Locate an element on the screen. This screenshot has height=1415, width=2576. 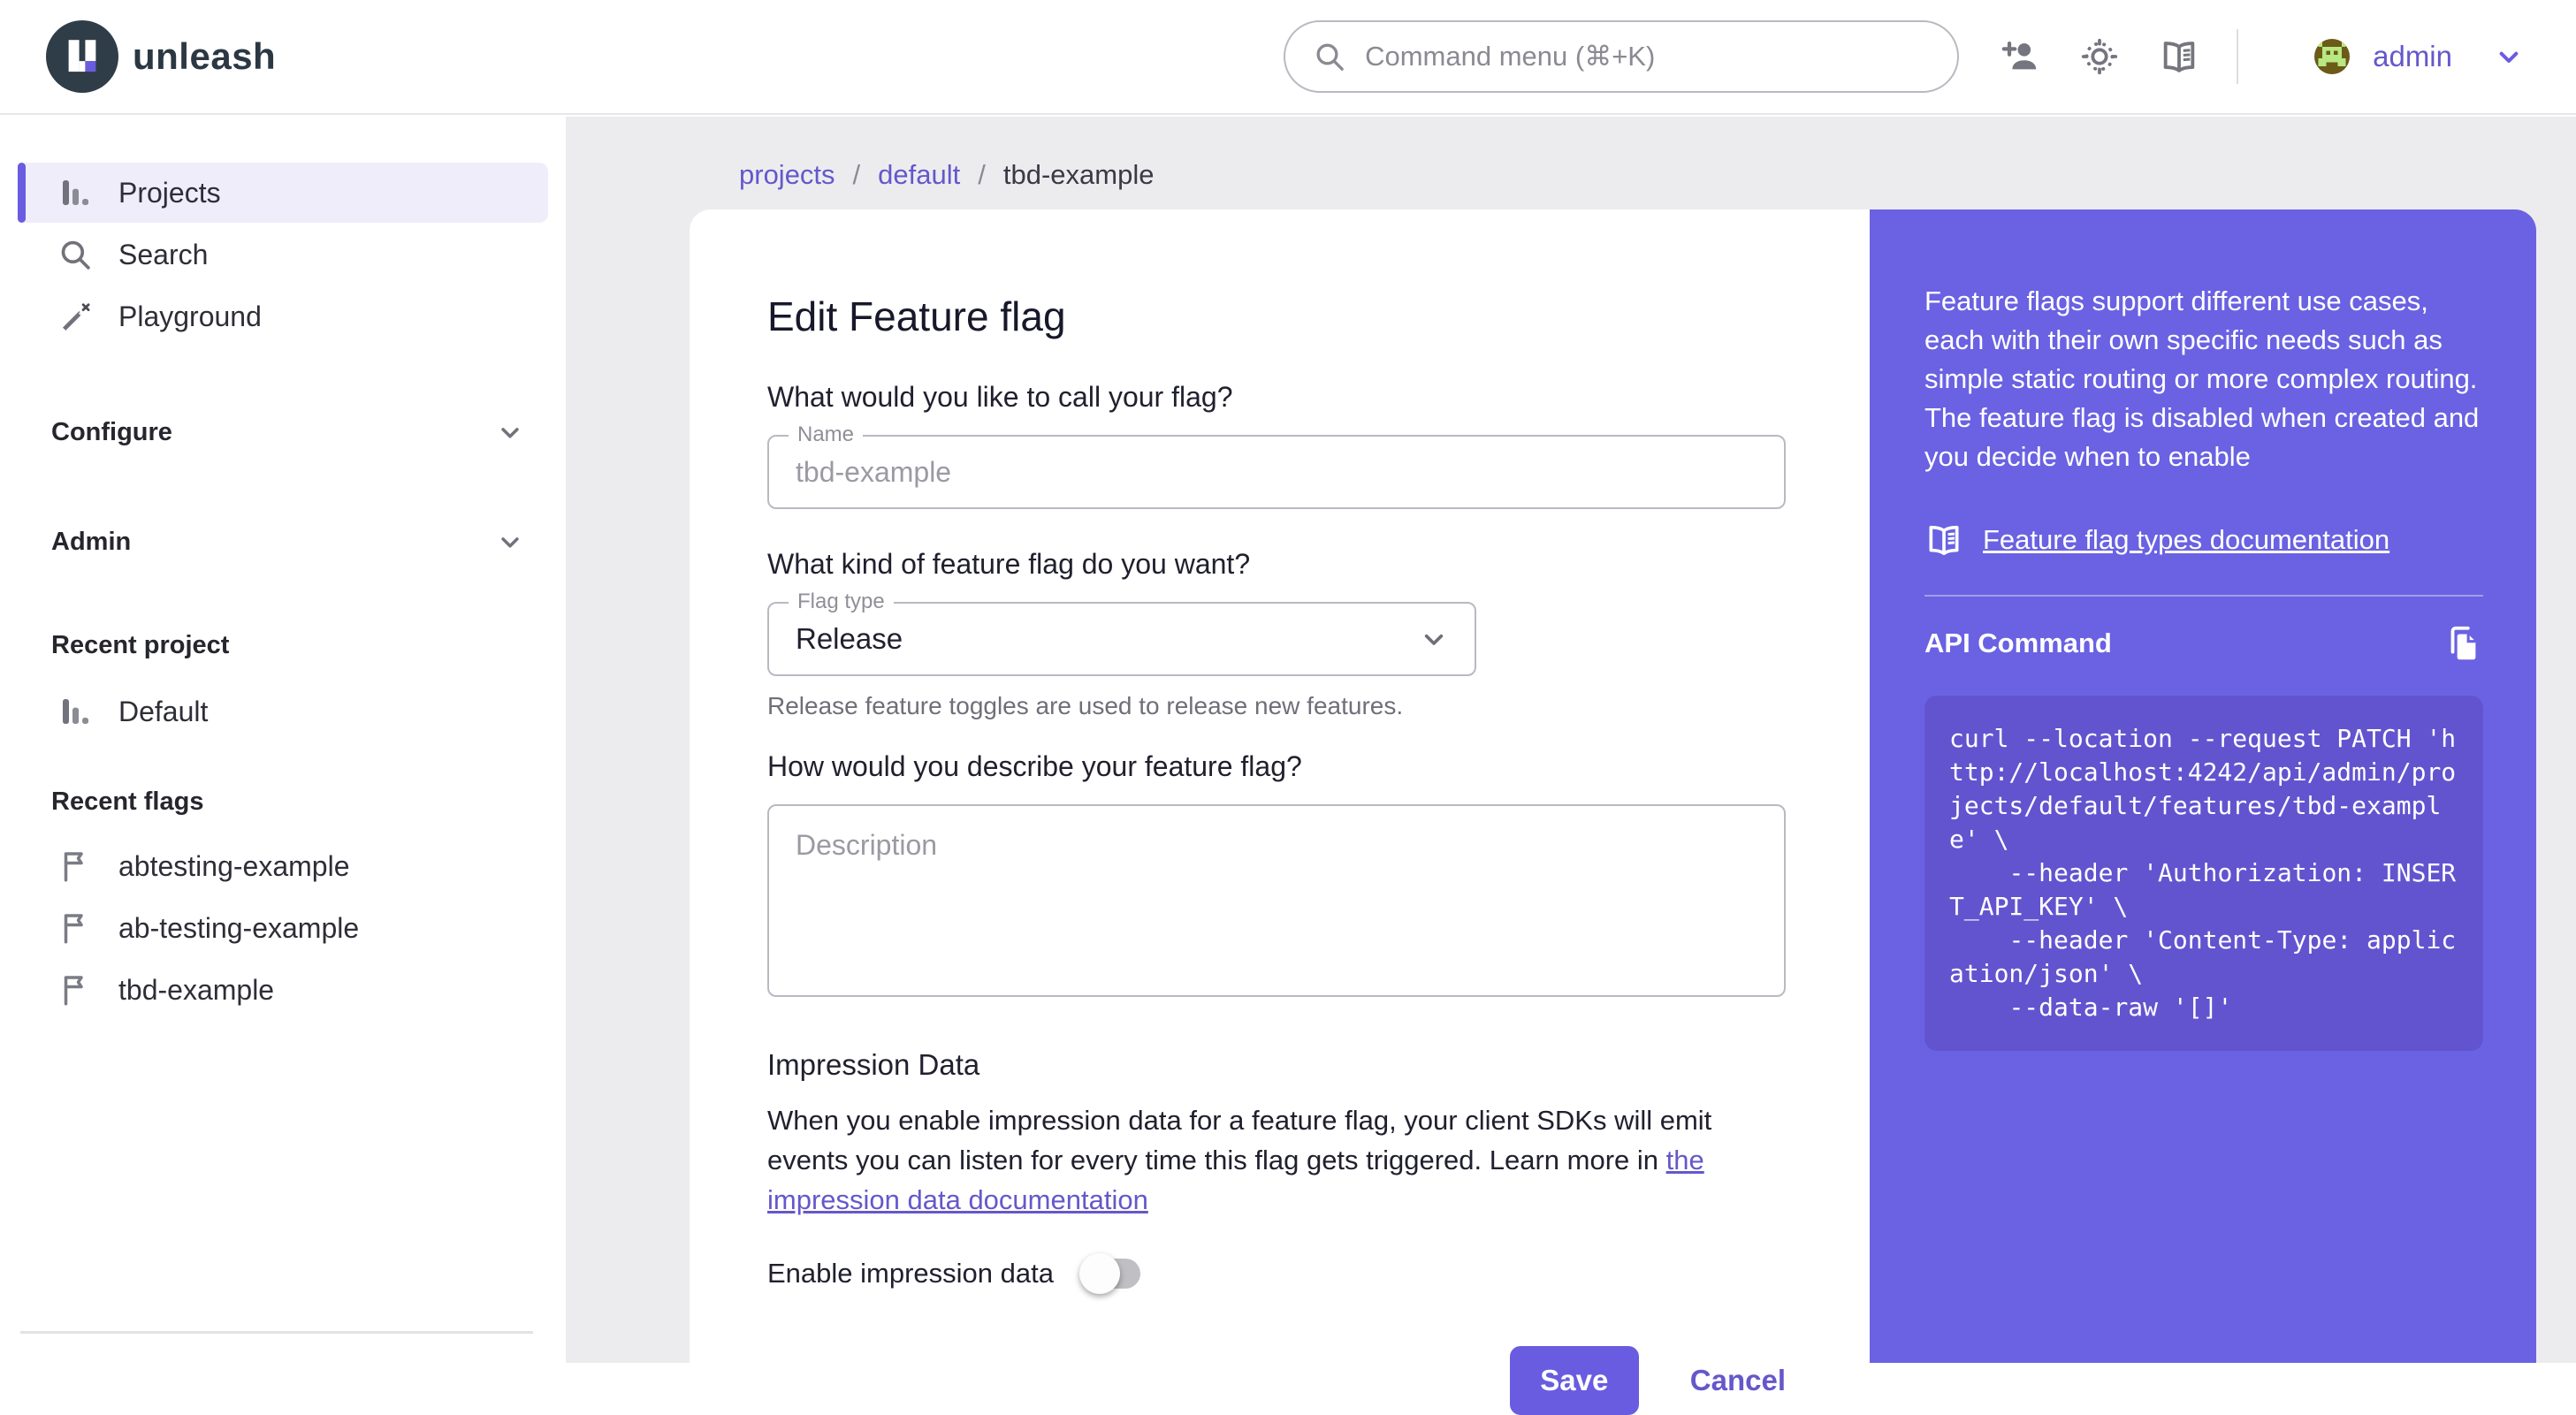
add-user-button is located at coordinates (2020, 56).